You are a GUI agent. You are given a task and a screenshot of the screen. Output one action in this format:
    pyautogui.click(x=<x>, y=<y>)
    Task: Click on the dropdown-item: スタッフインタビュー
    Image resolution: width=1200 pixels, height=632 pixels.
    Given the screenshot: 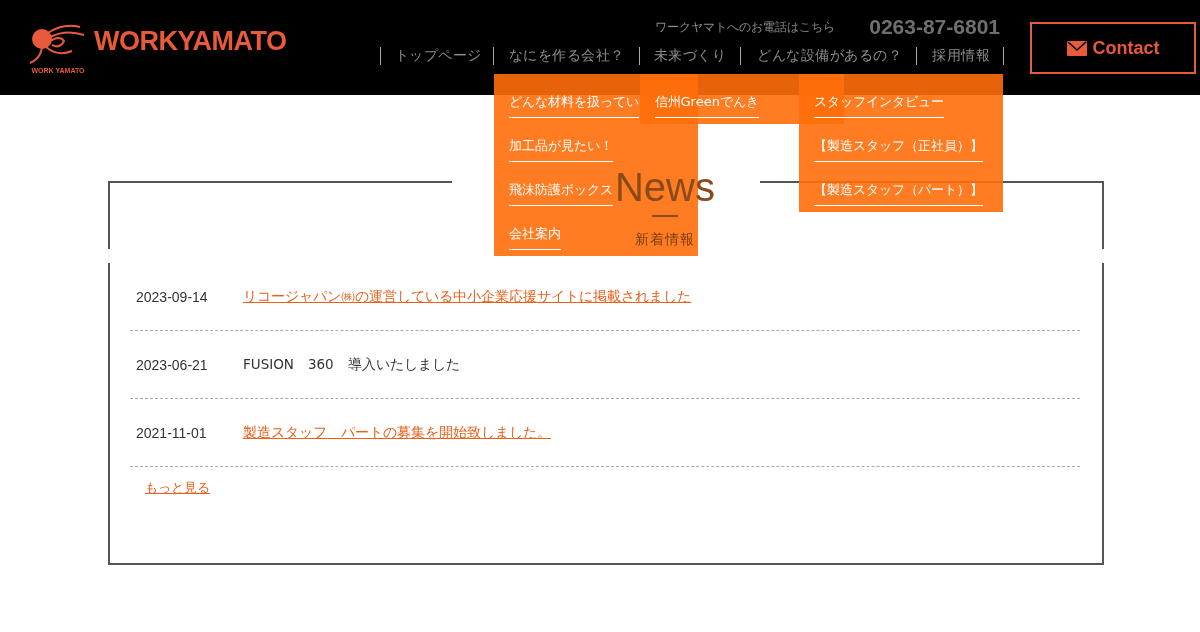 What is the action you would take?
    pyautogui.click(x=879, y=105)
    